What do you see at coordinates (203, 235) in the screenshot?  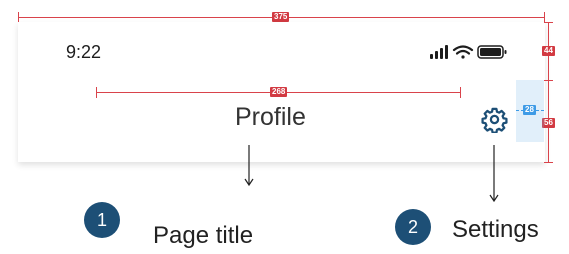 I see `callout-label-page-title: Page title` at bounding box center [203, 235].